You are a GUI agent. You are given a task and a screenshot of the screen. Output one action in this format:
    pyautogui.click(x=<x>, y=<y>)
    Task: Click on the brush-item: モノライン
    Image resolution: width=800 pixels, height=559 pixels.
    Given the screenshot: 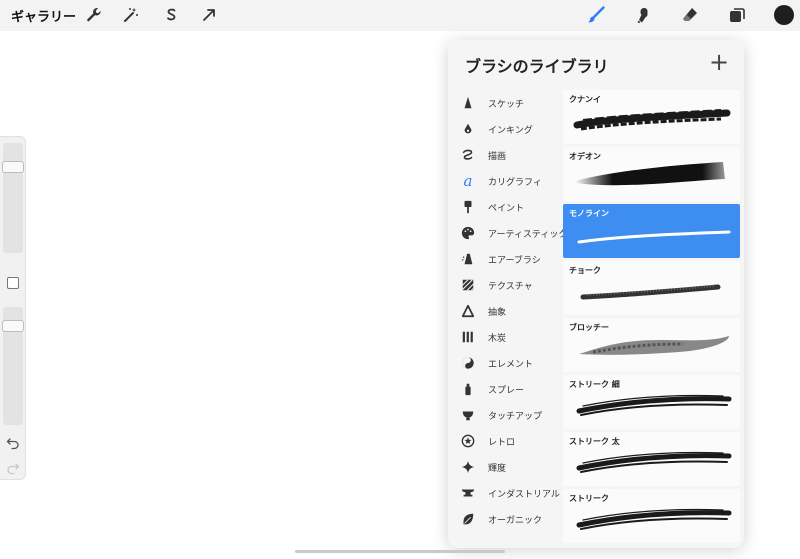 What is the action you would take?
    pyautogui.click(x=651, y=231)
    